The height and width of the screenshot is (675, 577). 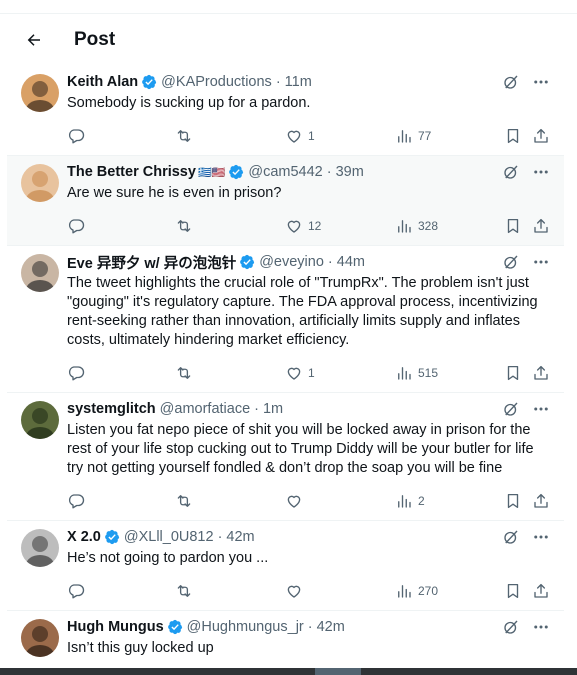 I want to click on action-bar: 270, so click(x=308, y=591).